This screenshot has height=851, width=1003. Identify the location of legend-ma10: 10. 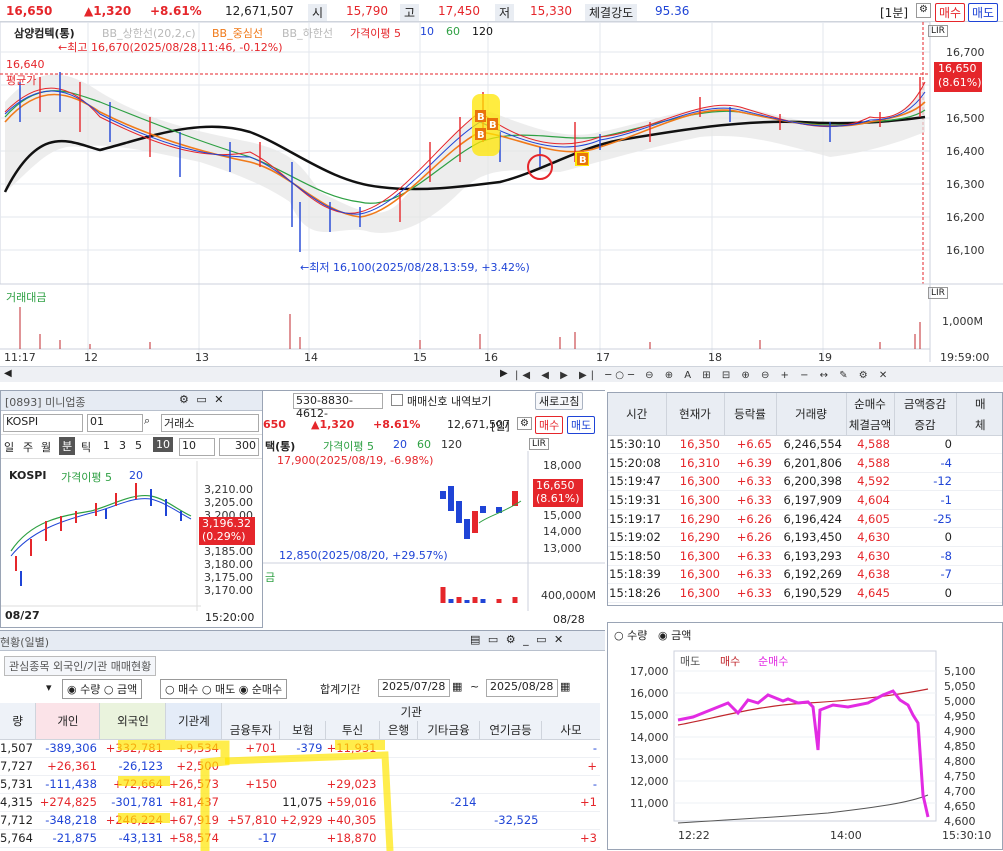
(427, 31).